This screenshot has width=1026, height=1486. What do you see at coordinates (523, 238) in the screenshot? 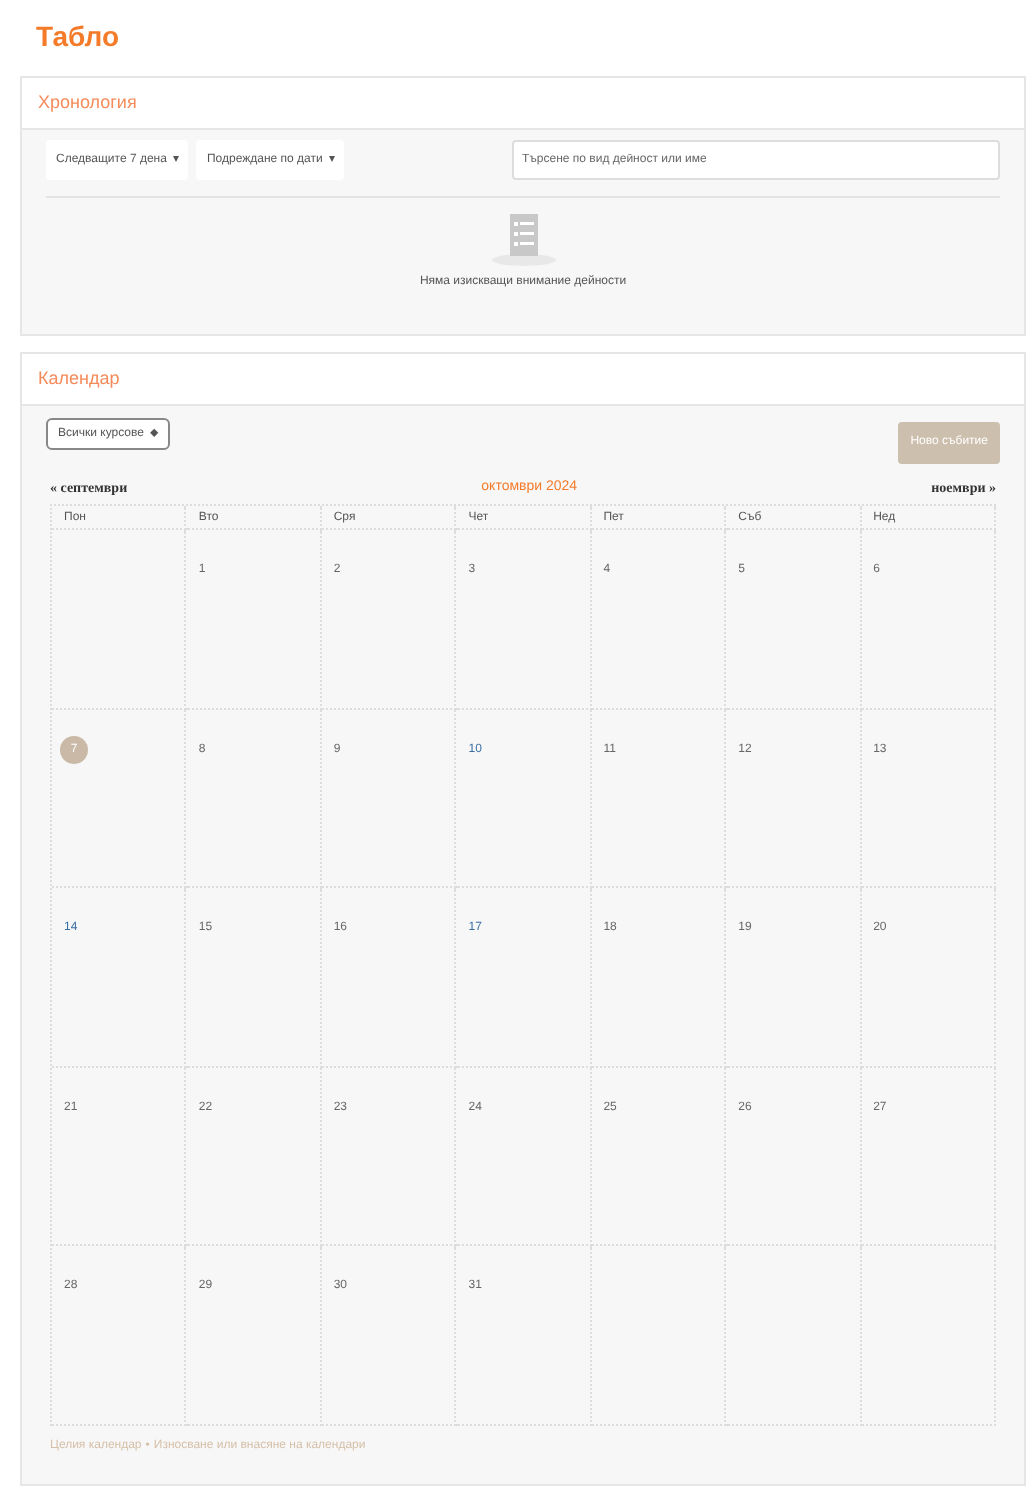
I see `document-list-icon` at bounding box center [523, 238].